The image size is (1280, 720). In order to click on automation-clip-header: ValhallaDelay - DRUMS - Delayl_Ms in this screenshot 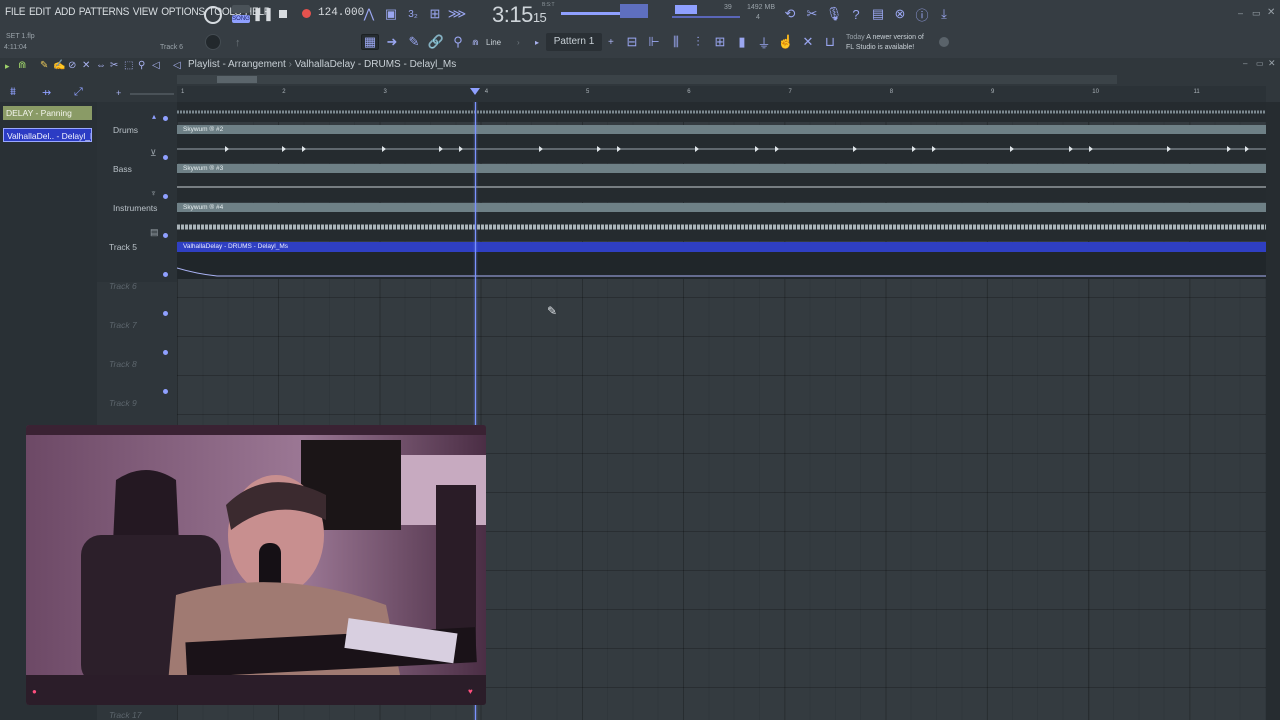, I will do `click(721, 247)`.